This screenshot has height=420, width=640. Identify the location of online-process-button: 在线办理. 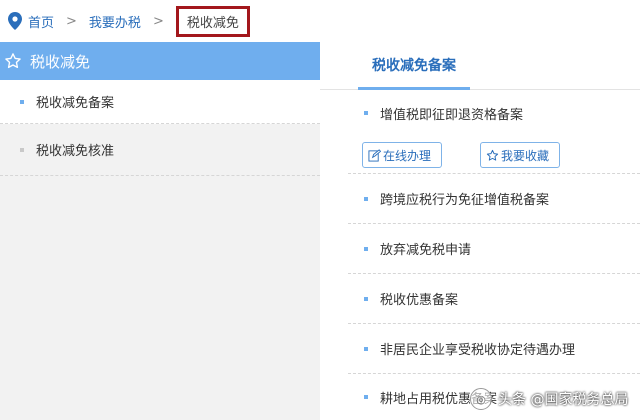
(402, 155).